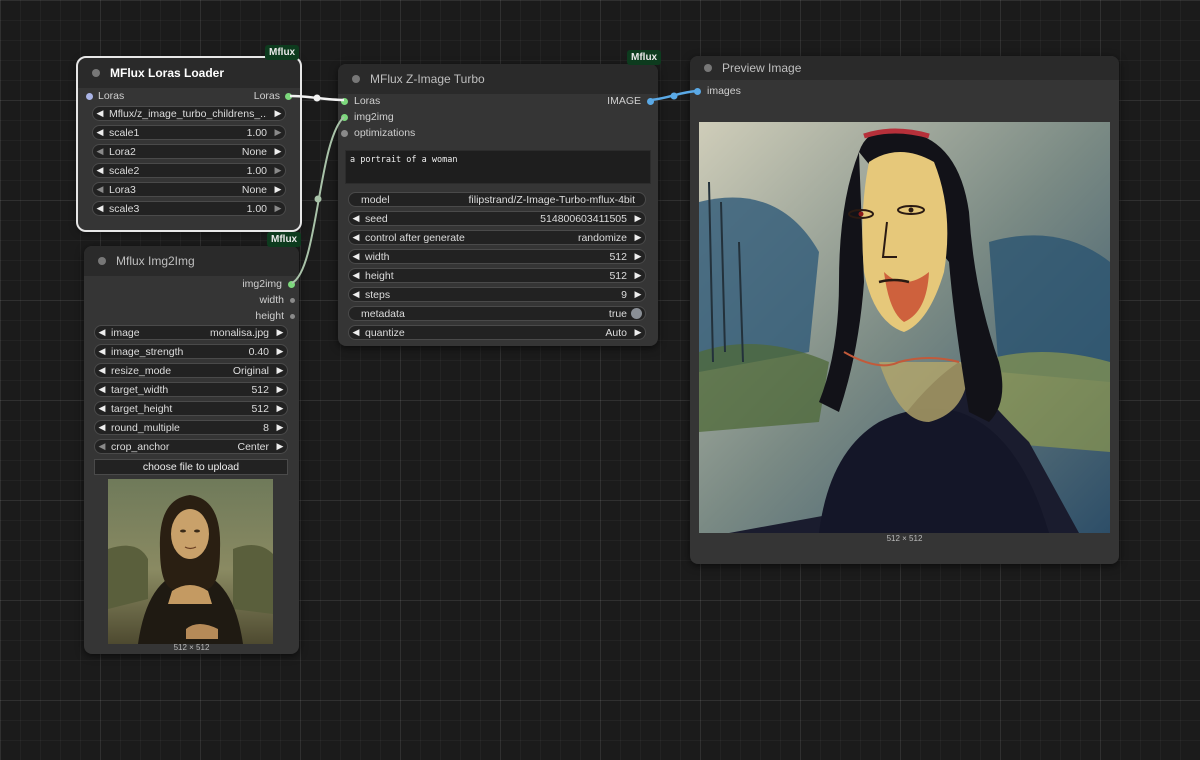 This screenshot has width=1200, height=760. Describe the element at coordinates (378, 133) in the screenshot. I see `input-slot-optimizations: optimizations` at that location.